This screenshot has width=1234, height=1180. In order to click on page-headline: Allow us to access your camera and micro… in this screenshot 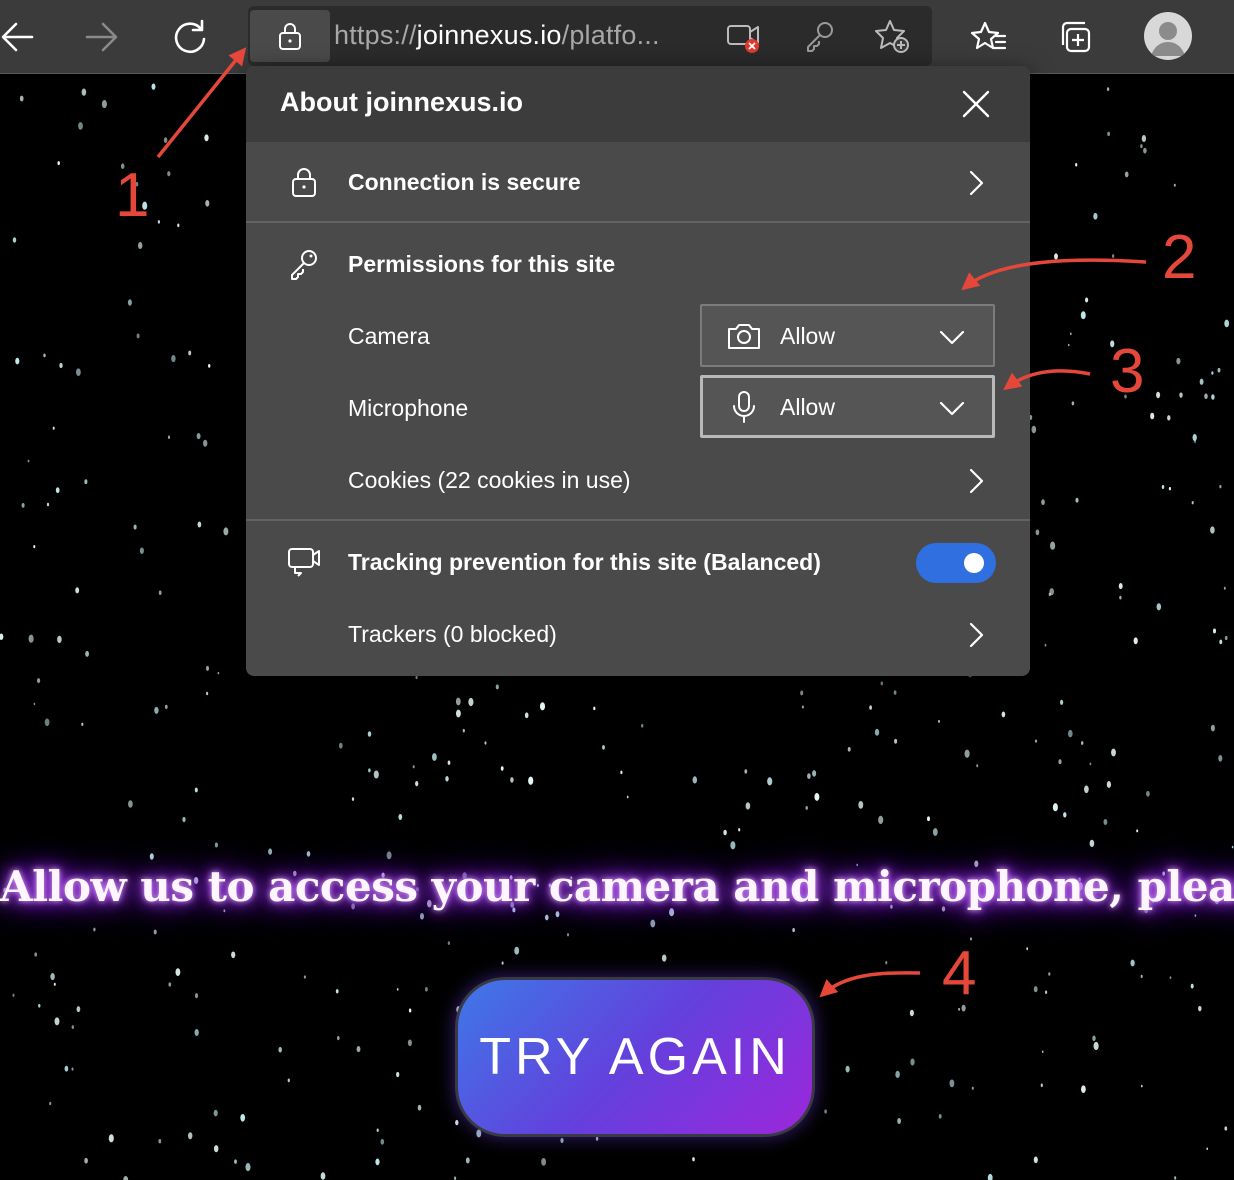, I will do `click(617, 886)`.